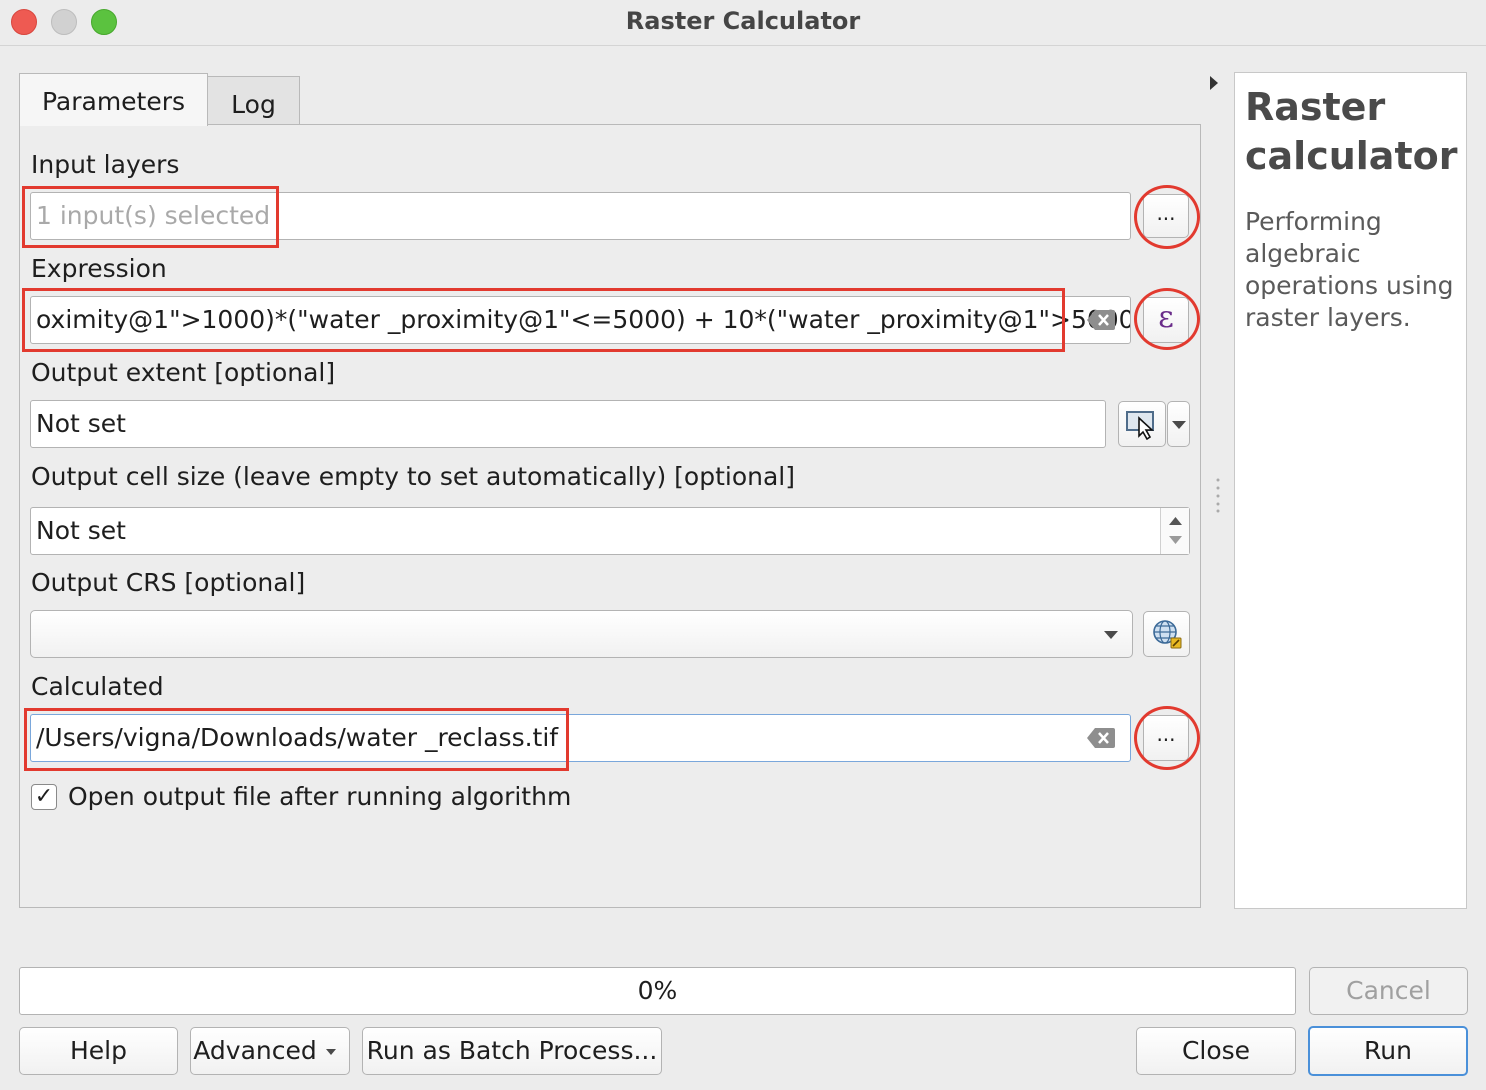 Image resolution: width=1486 pixels, height=1090 pixels. What do you see at coordinates (543, 320) in the screenshot?
I see `annotation-box-expression` at bounding box center [543, 320].